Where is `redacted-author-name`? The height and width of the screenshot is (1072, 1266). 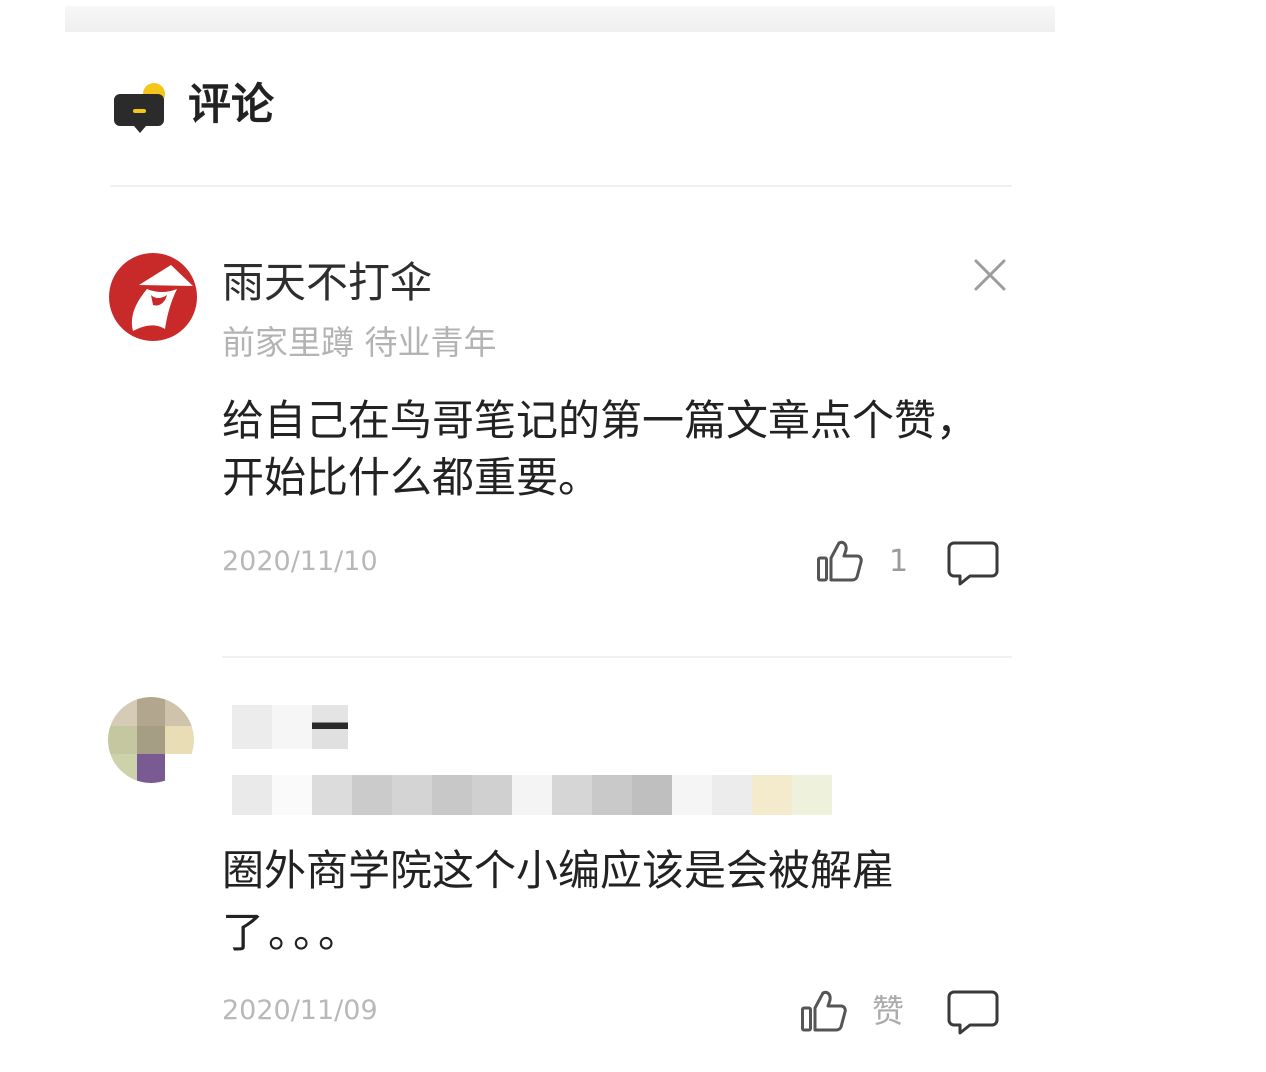 redacted-author-name is located at coordinates (290, 727).